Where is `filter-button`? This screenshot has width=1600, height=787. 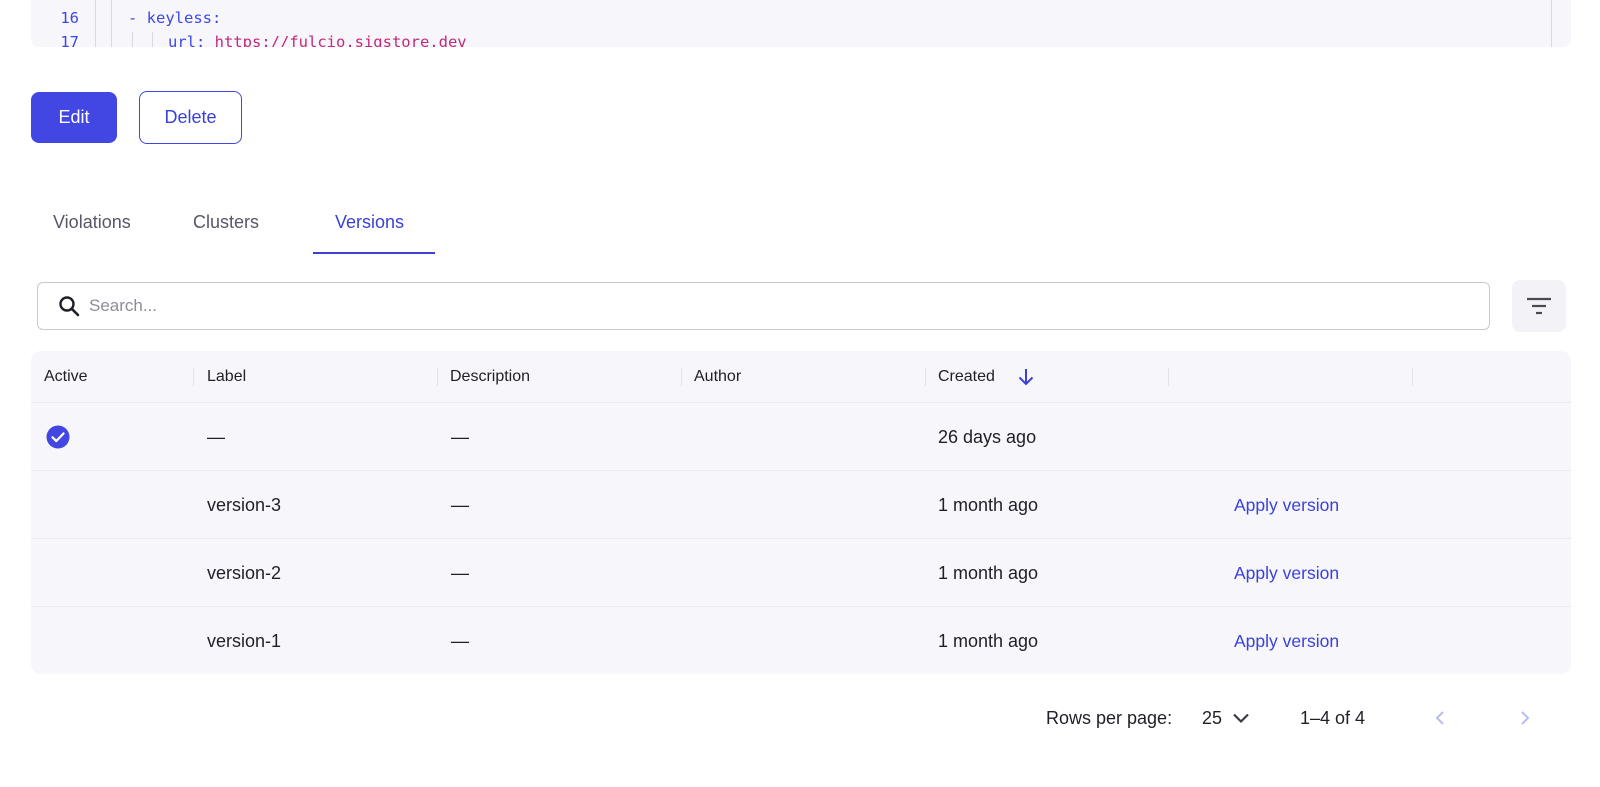
filter-button is located at coordinates (1539, 306).